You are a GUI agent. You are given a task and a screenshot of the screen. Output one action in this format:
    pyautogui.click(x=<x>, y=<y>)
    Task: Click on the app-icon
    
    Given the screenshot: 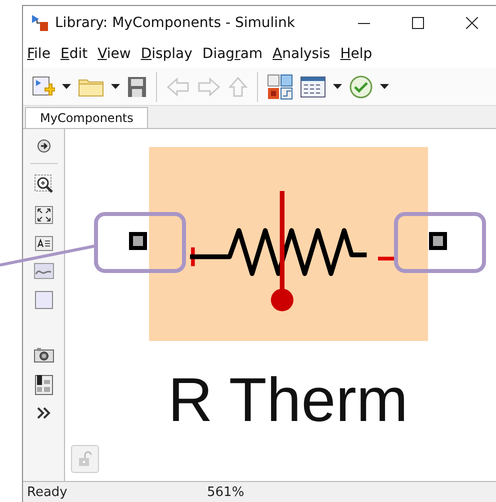 What is the action you would take?
    pyautogui.click(x=40, y=23)
    